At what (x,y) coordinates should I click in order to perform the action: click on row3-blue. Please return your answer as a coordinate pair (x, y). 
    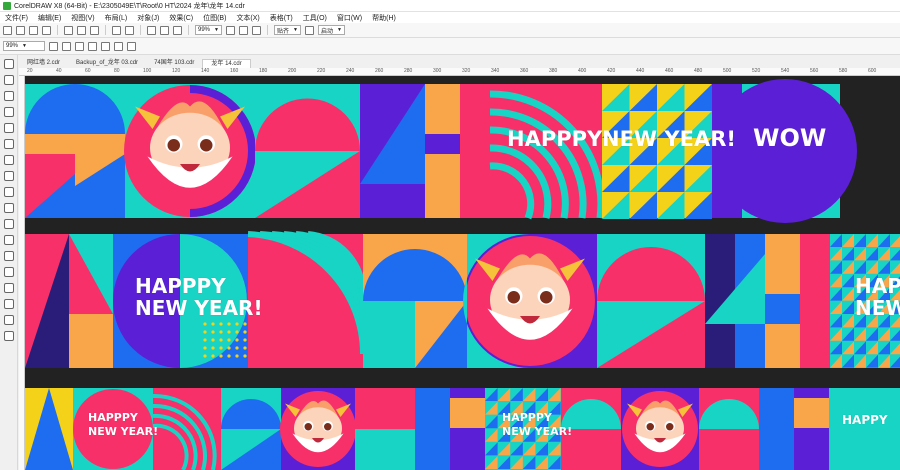
    Looking at the image, I should click on (432, 429).